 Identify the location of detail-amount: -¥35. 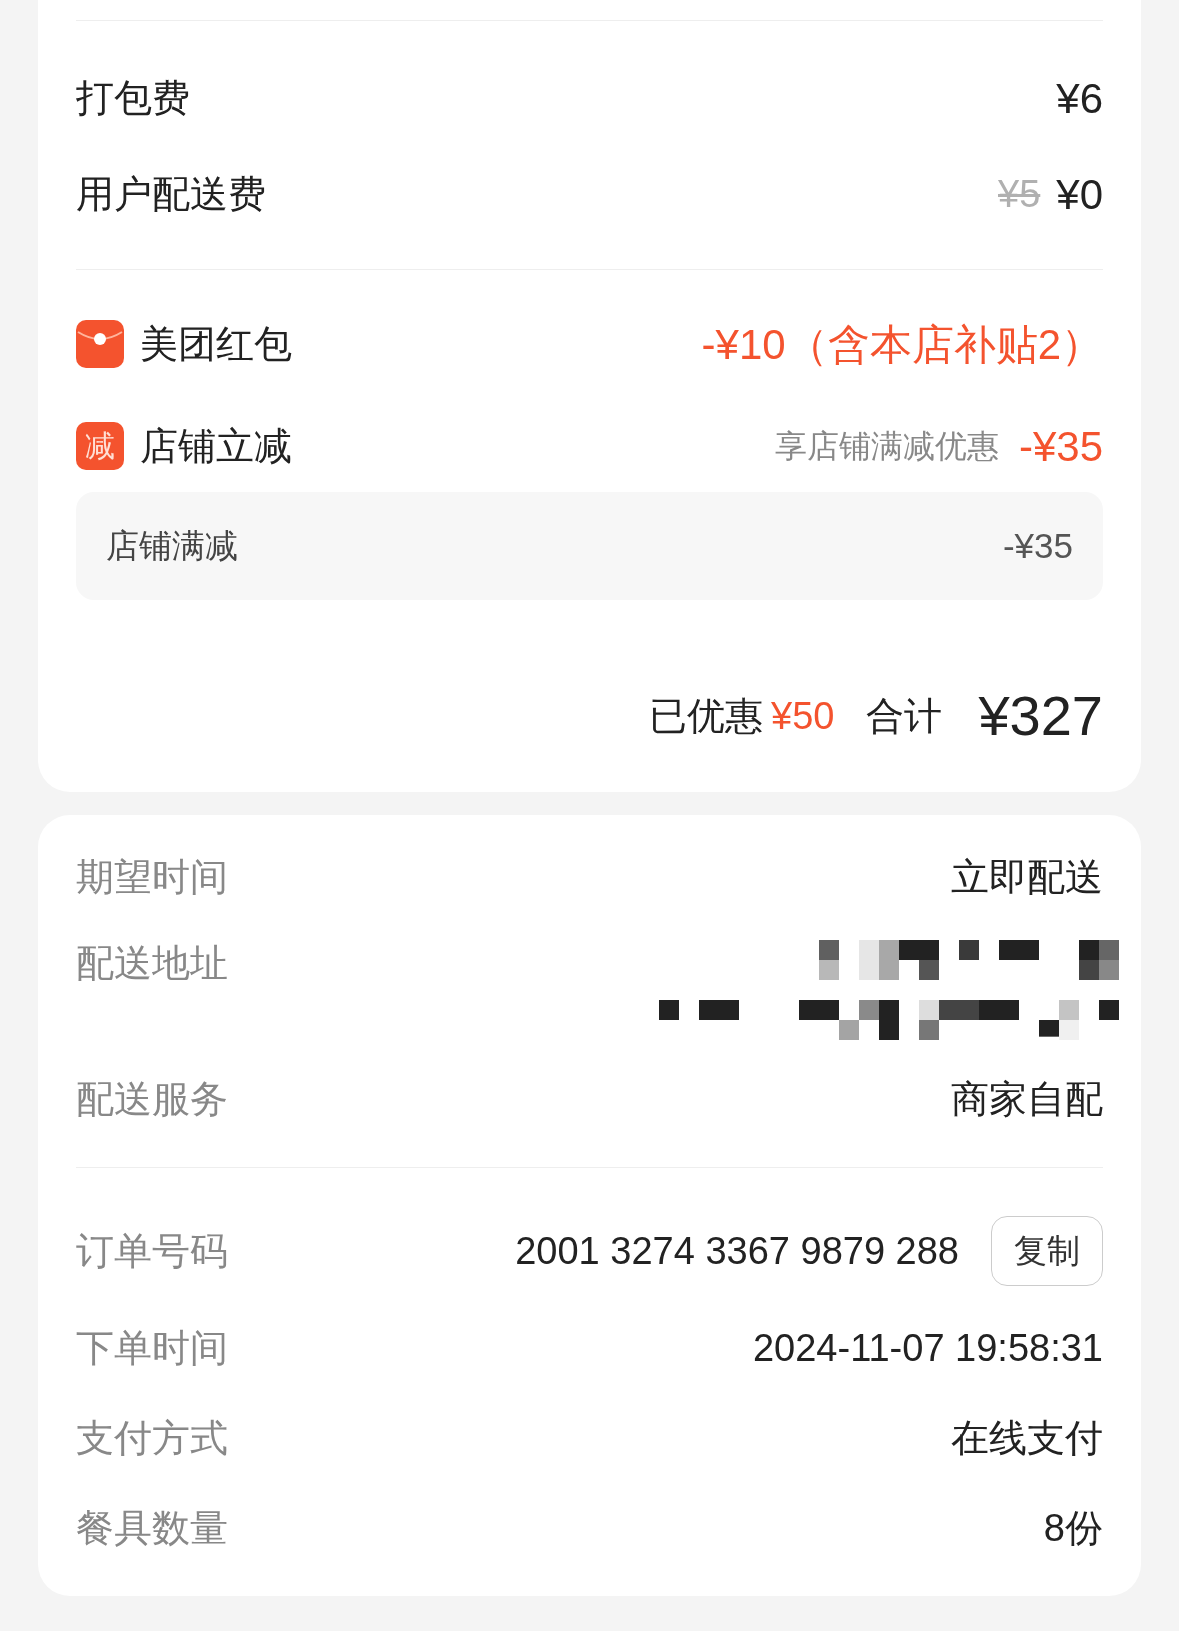
(1037, 545).